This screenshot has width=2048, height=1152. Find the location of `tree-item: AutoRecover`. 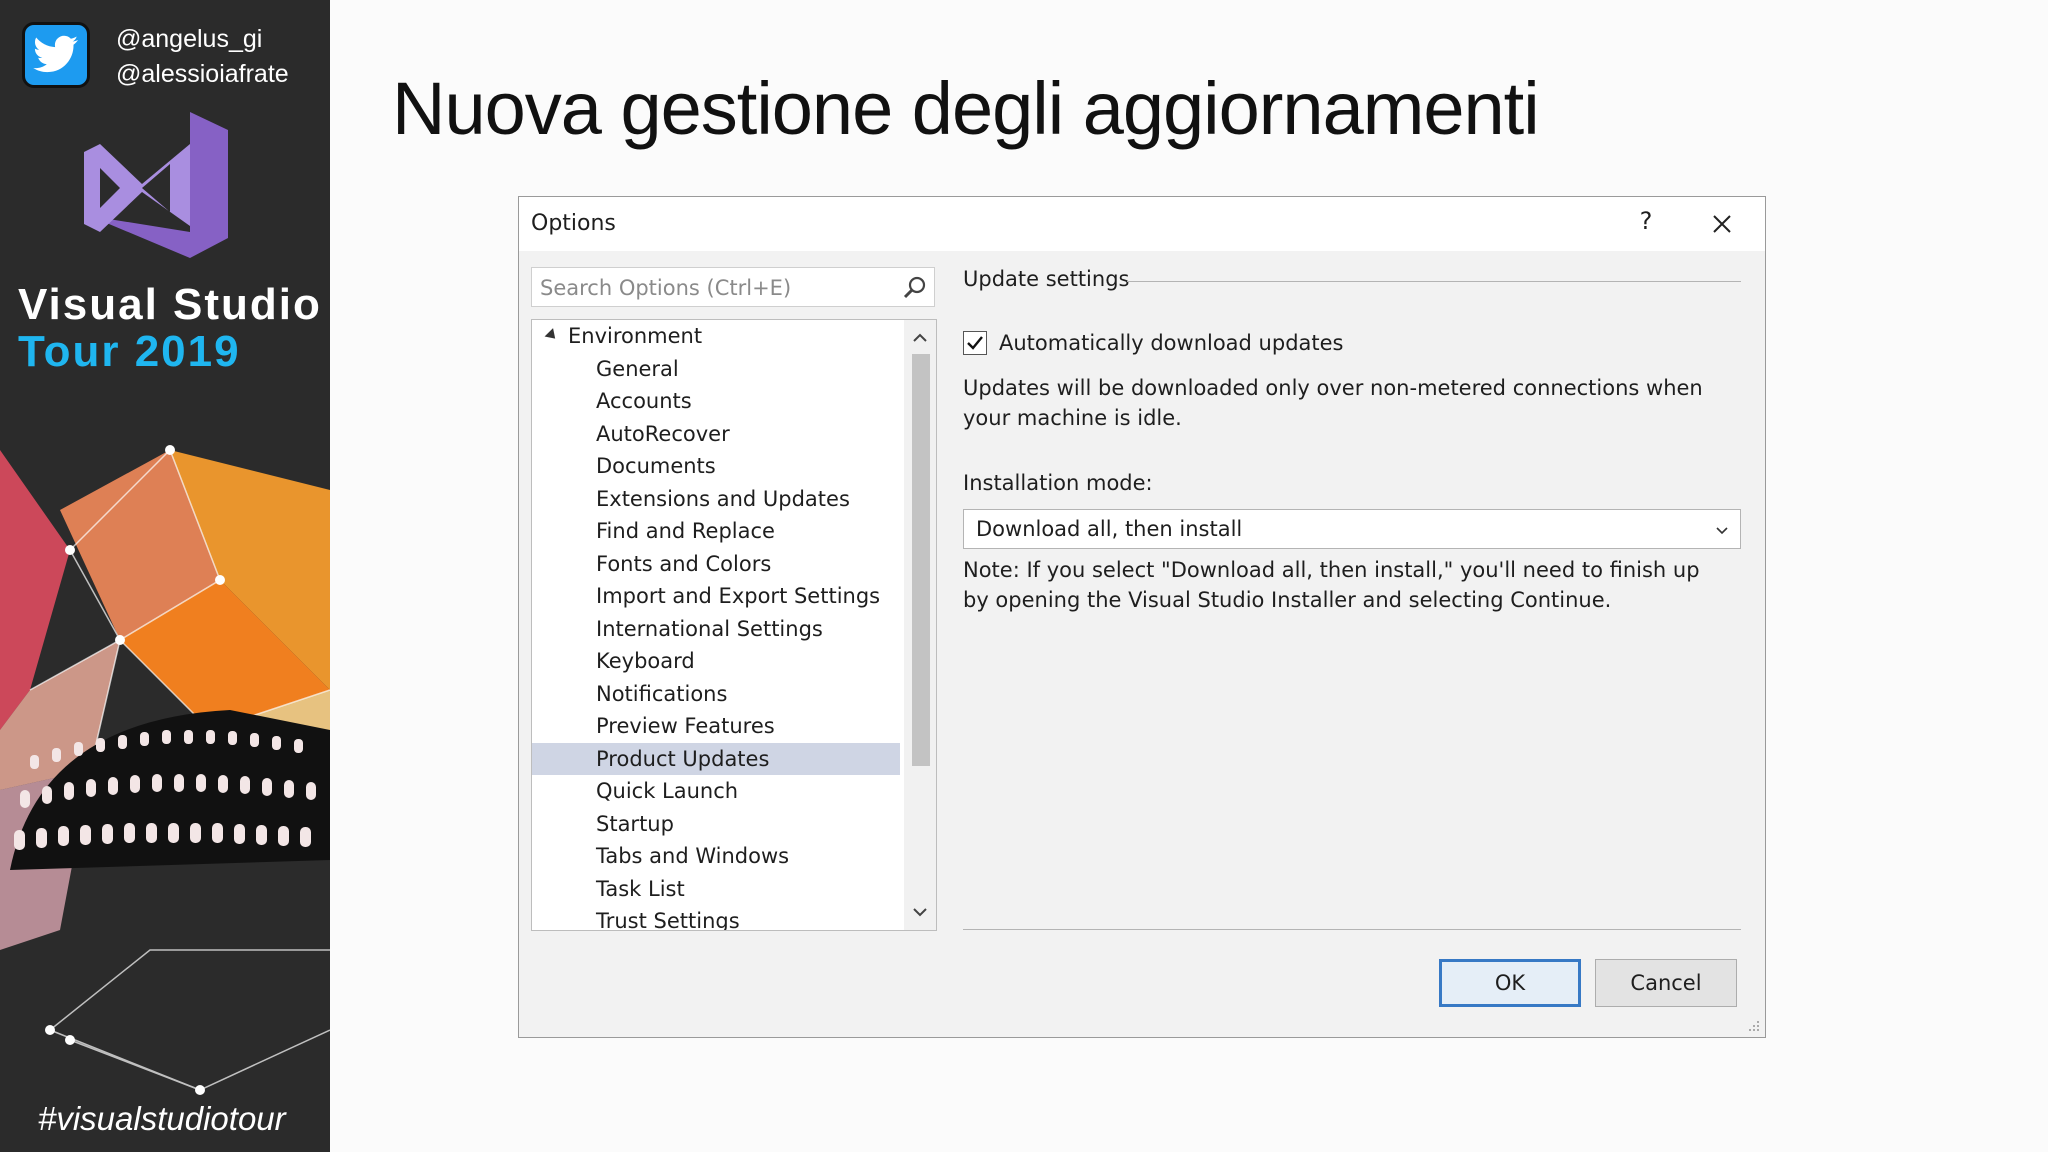

tree-item: AutoRecover is located at coordinates (716, 434).